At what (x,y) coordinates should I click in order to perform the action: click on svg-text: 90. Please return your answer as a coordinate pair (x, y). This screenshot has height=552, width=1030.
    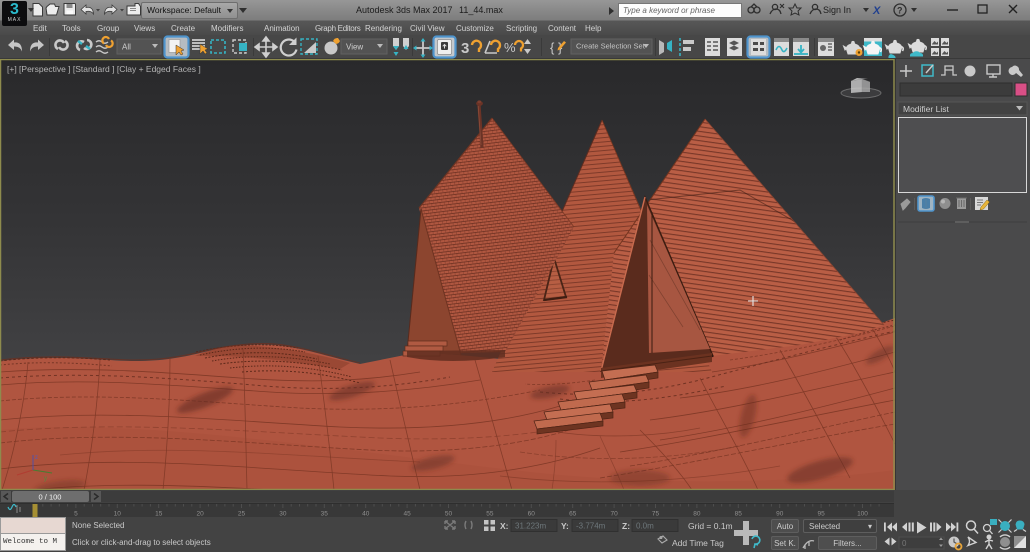
    Looking at the image, I should click on (780, 514).